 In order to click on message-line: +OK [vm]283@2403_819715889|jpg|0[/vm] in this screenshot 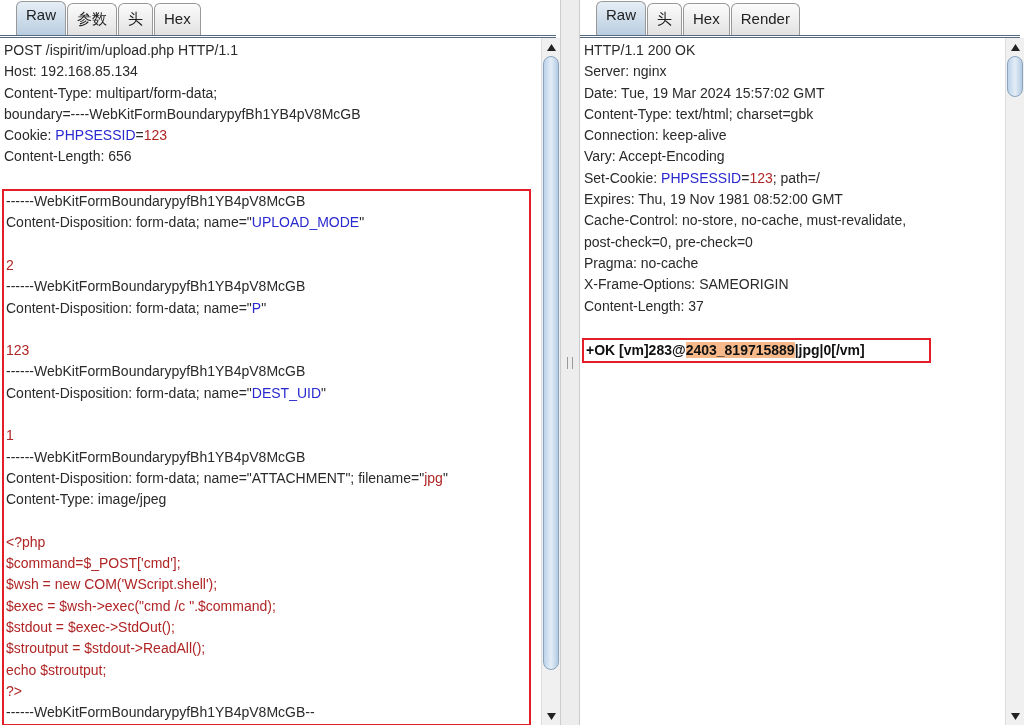, I will do `click(726, 351)`.